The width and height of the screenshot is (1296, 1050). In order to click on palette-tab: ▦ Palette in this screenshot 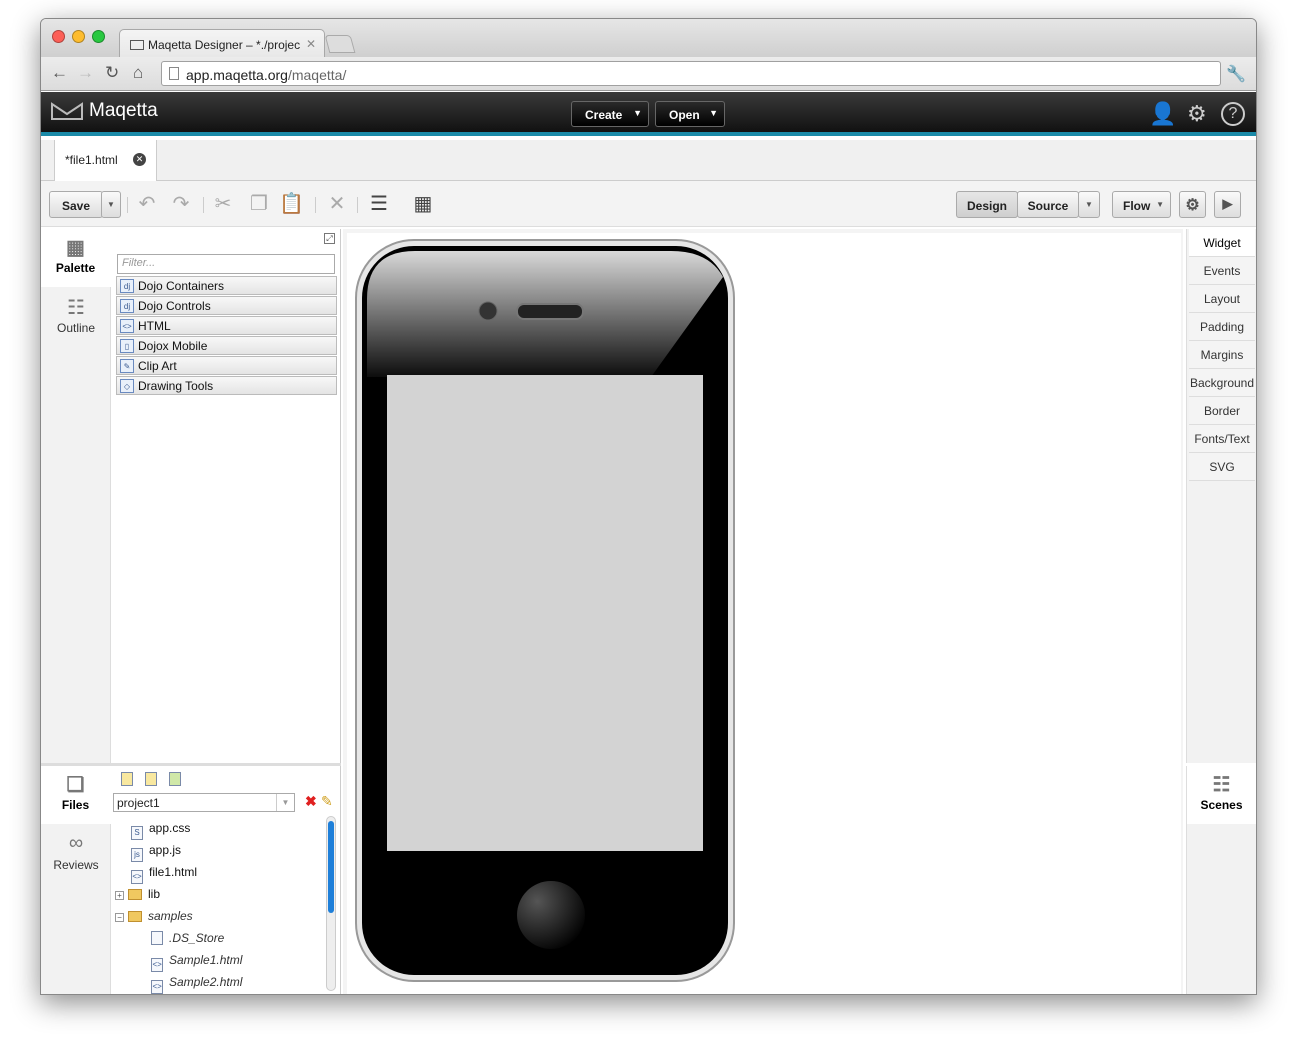, I will do `click(76, 258)`.